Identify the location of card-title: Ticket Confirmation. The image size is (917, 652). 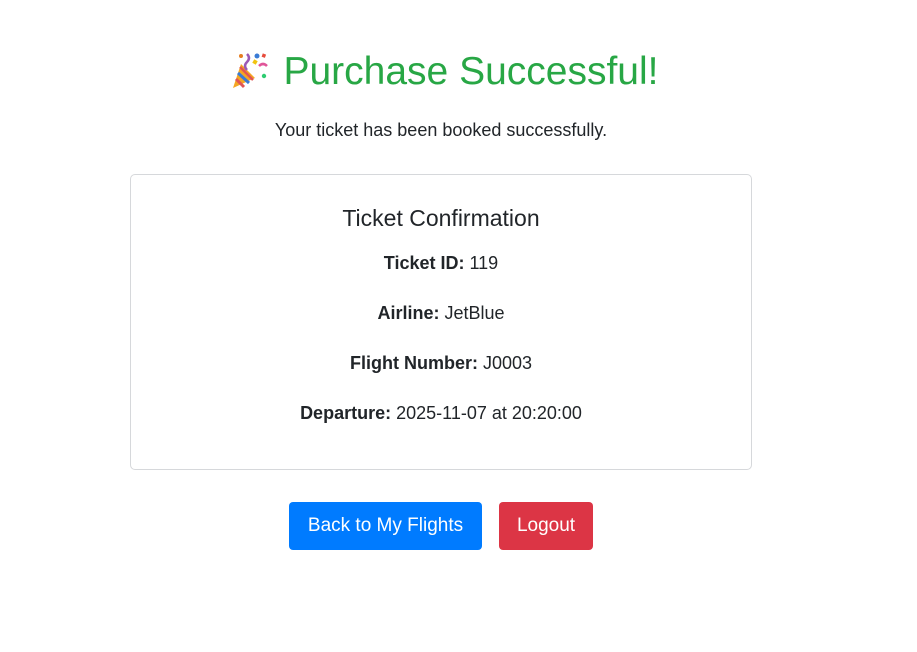
(441, 218).